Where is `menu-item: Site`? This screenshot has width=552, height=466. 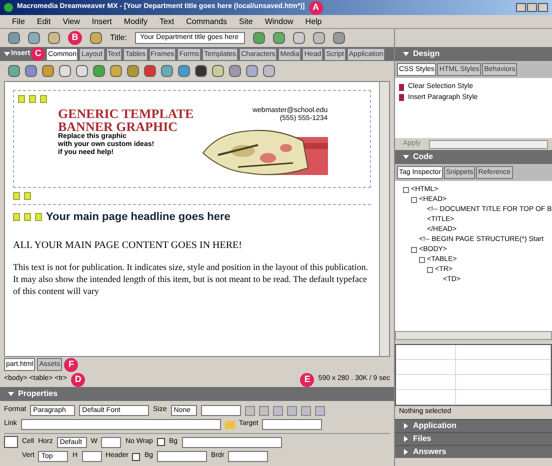
menu-item: Site is located at coordinates (246, 22).